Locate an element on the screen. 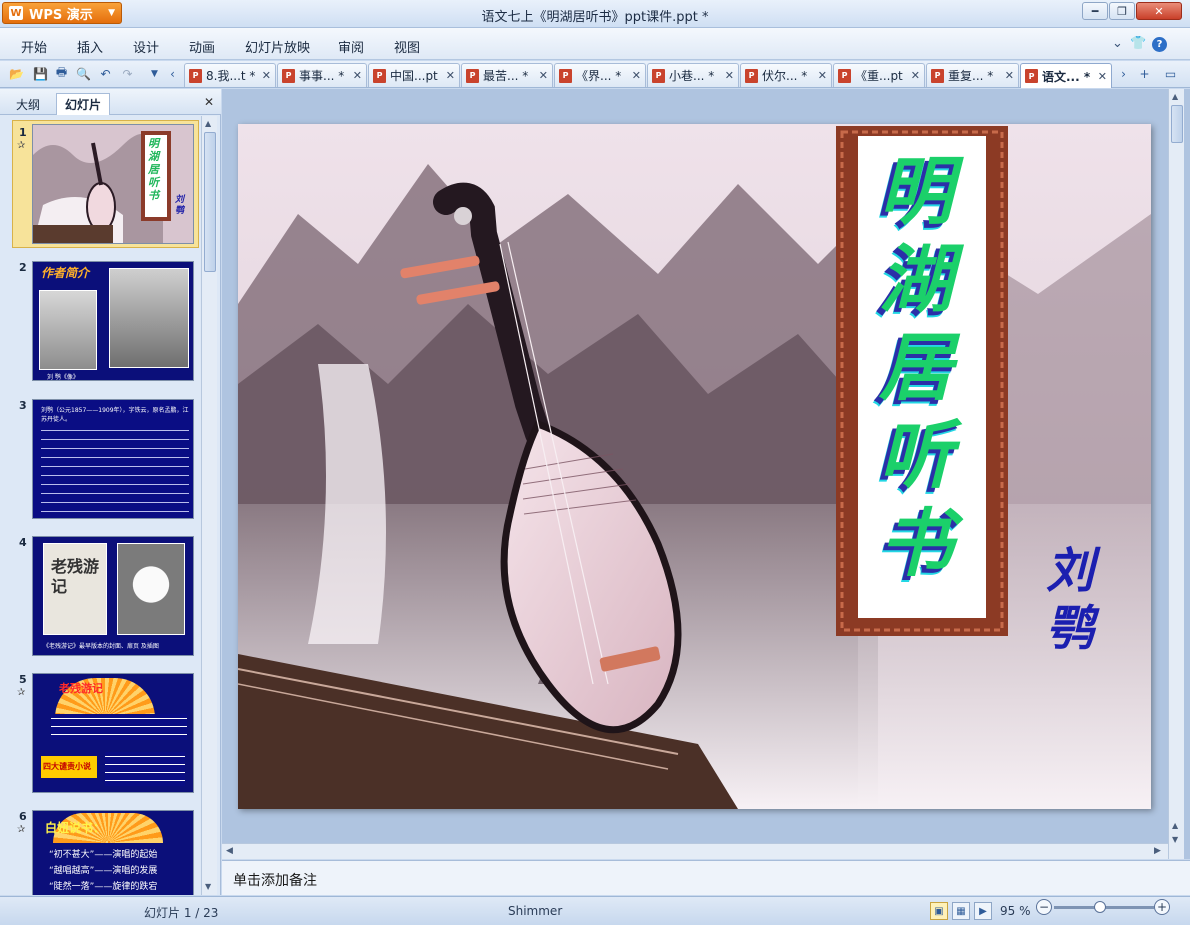 The height and width of the screenshot is (925, 1190). slide-author: 刘鹗 is located at coordinates (1070, 600).